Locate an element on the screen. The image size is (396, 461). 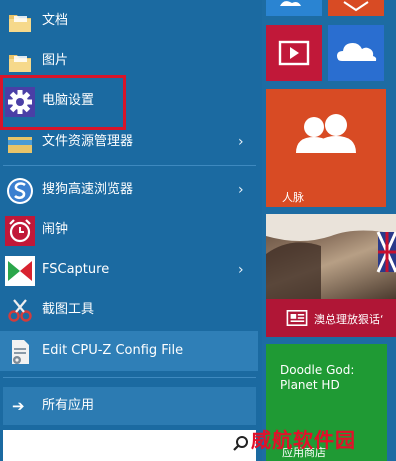
start-item-fscapture: FSCapture › is located at coordinates (129, 270).